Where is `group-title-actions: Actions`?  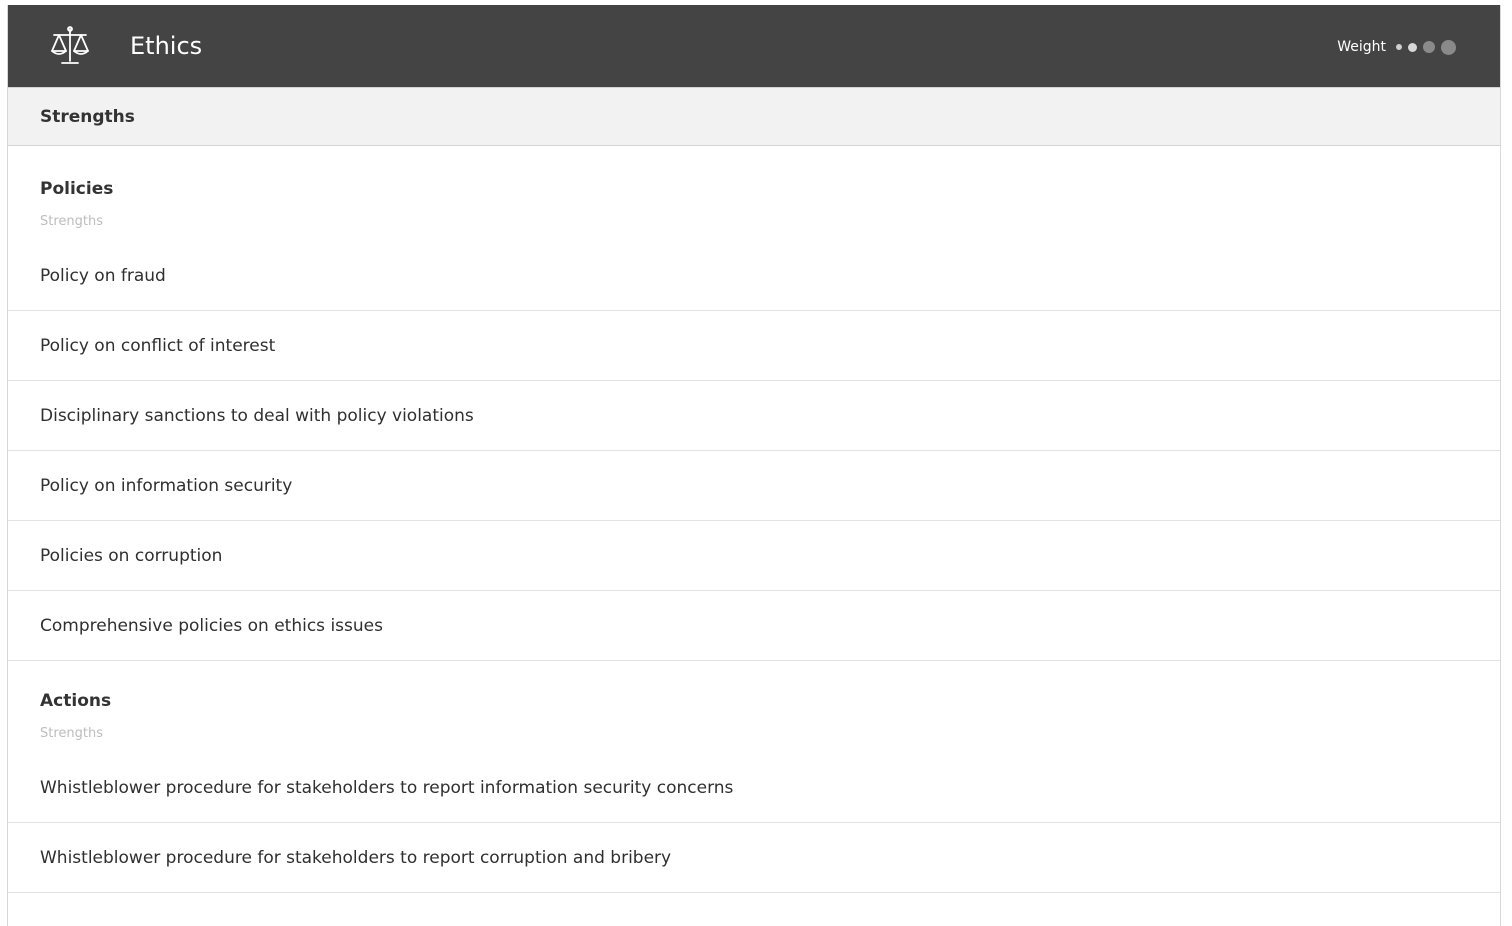 group-title-actions: Actions is located at coordinates (76, 701).